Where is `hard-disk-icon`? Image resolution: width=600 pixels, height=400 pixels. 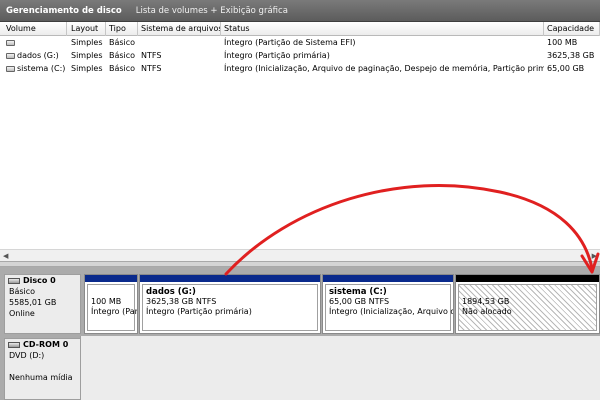 hard-disk-icon is located at coordinates (14, 280).